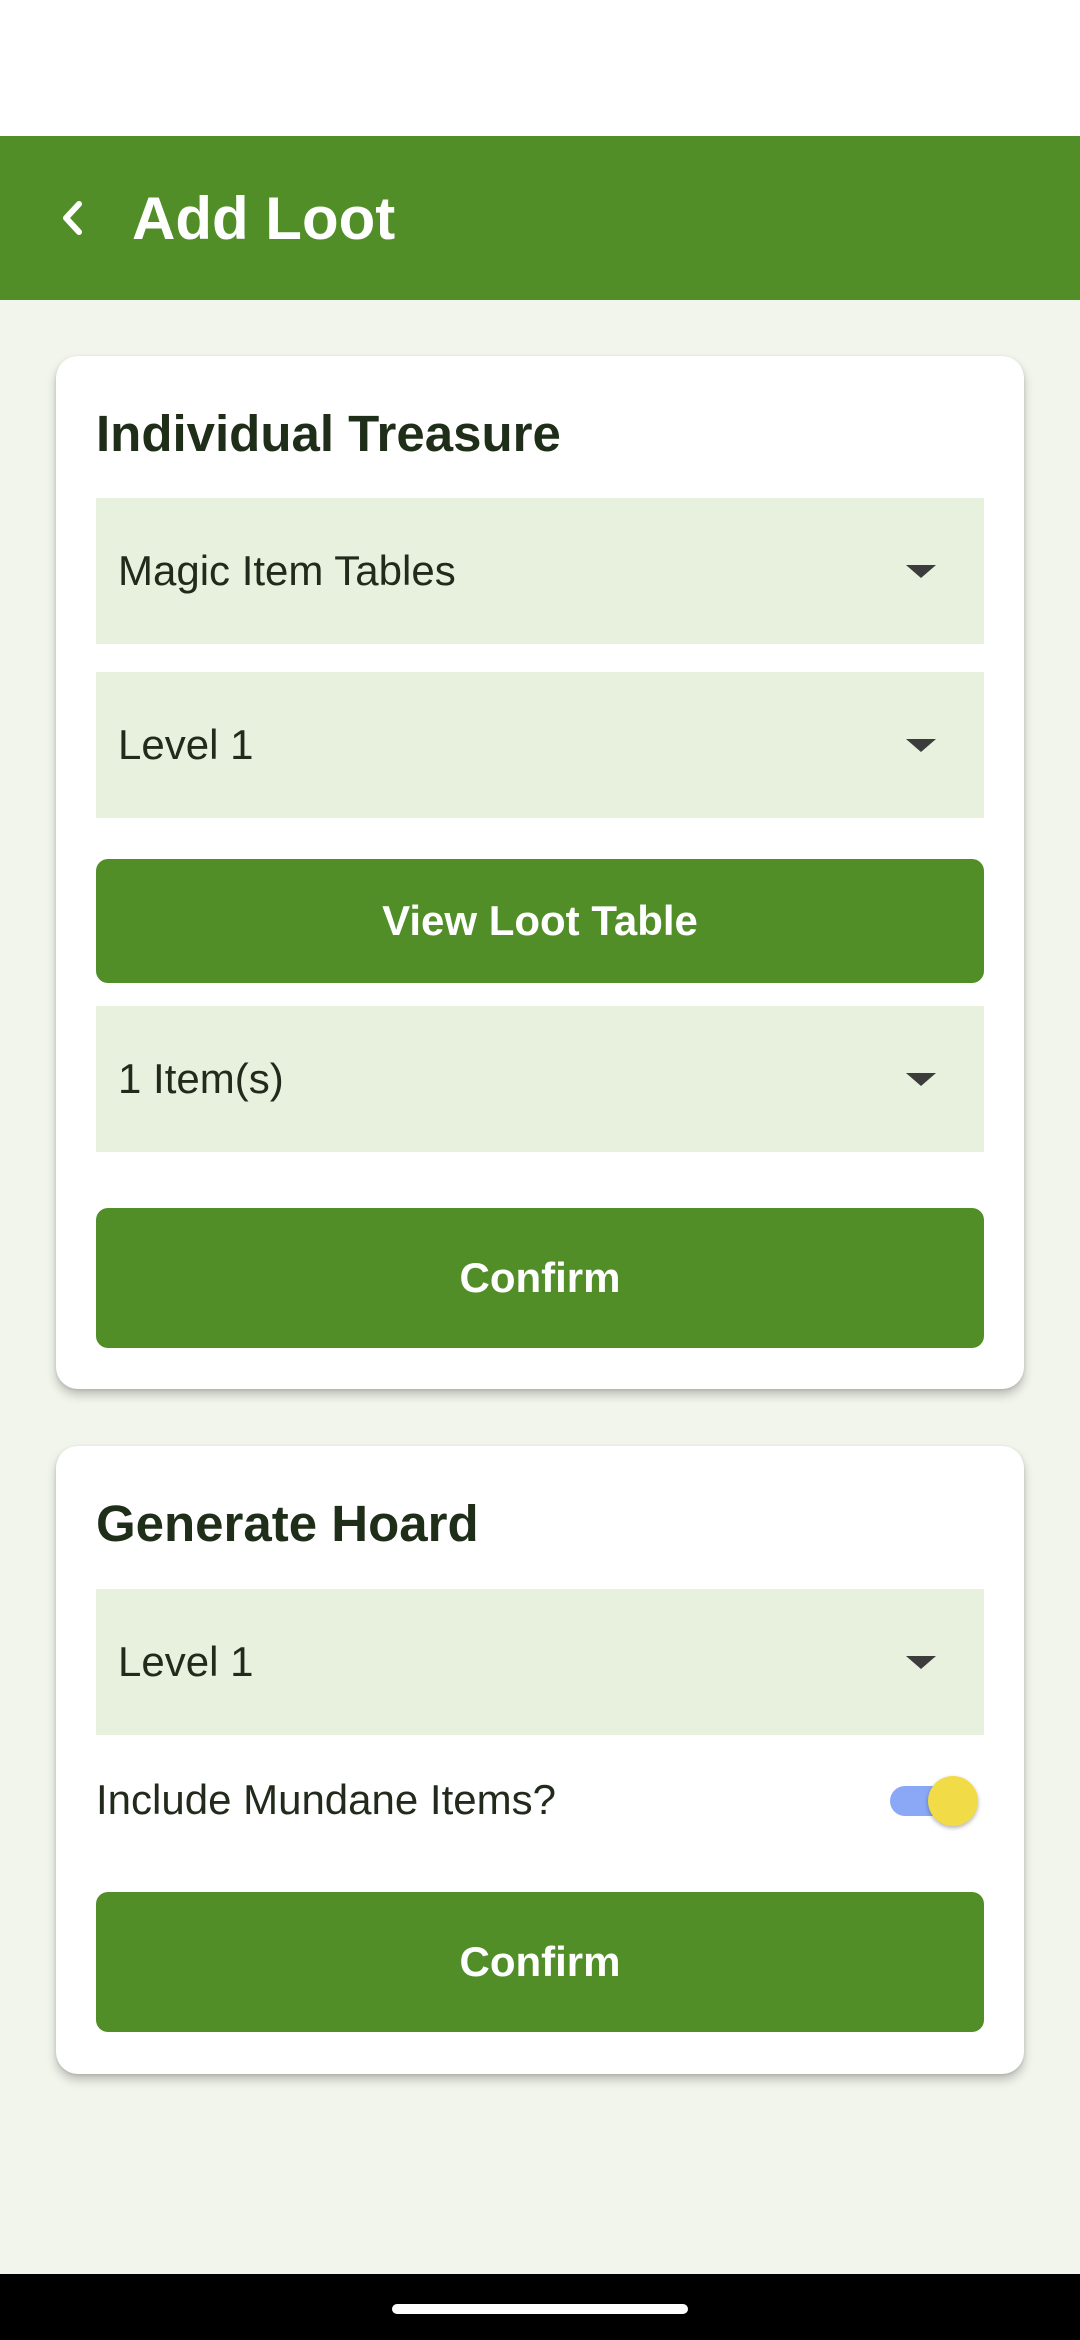 This screenshot has width=1080, height=2340. I want to click on item-count-dropdown: 1 Item(s), so click(540, 1079).